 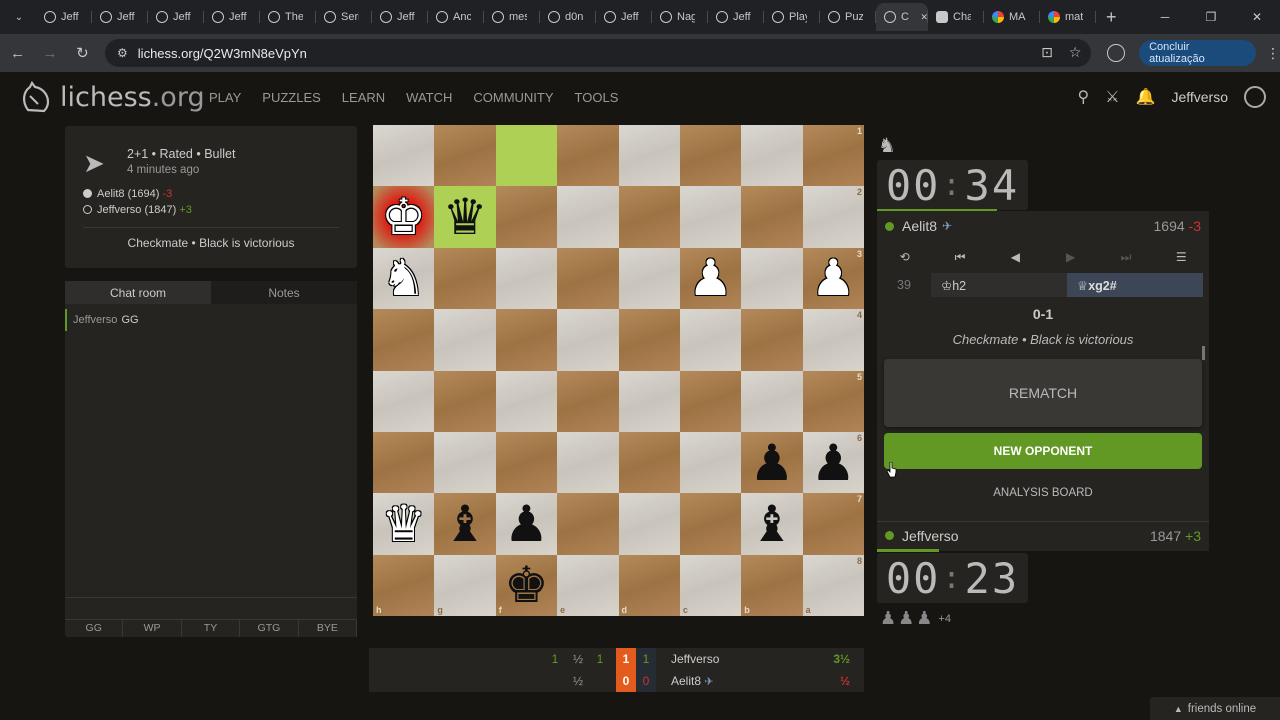 I want to click on square-b5, so click(x=772, y=401).